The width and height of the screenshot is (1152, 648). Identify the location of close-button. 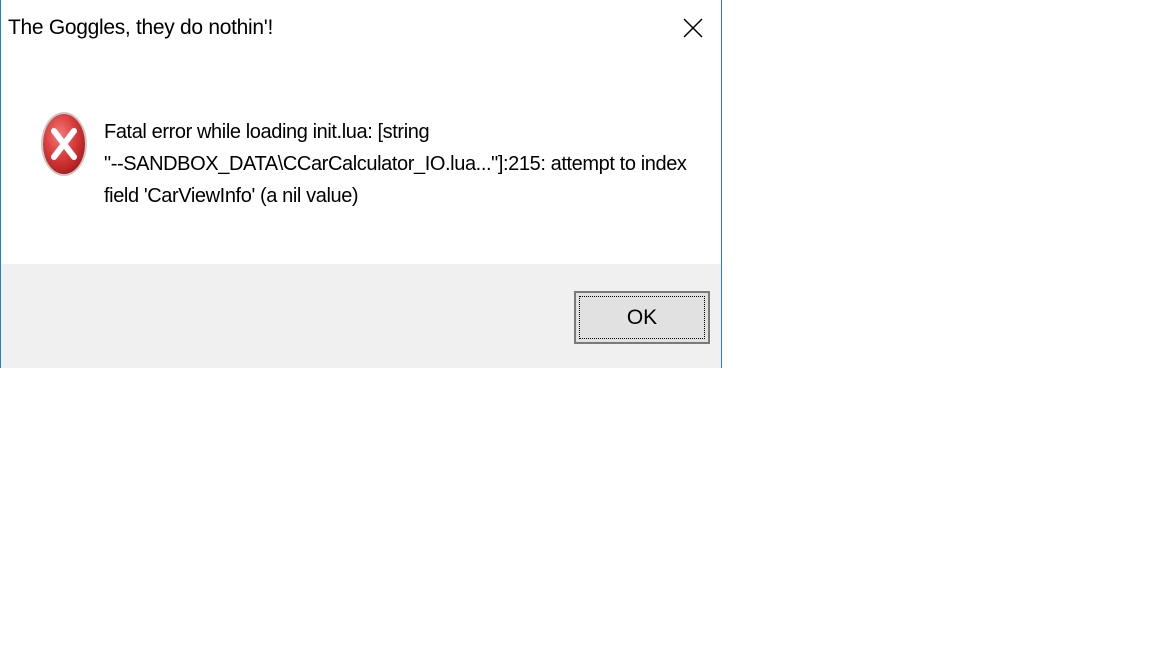
(693, 28).